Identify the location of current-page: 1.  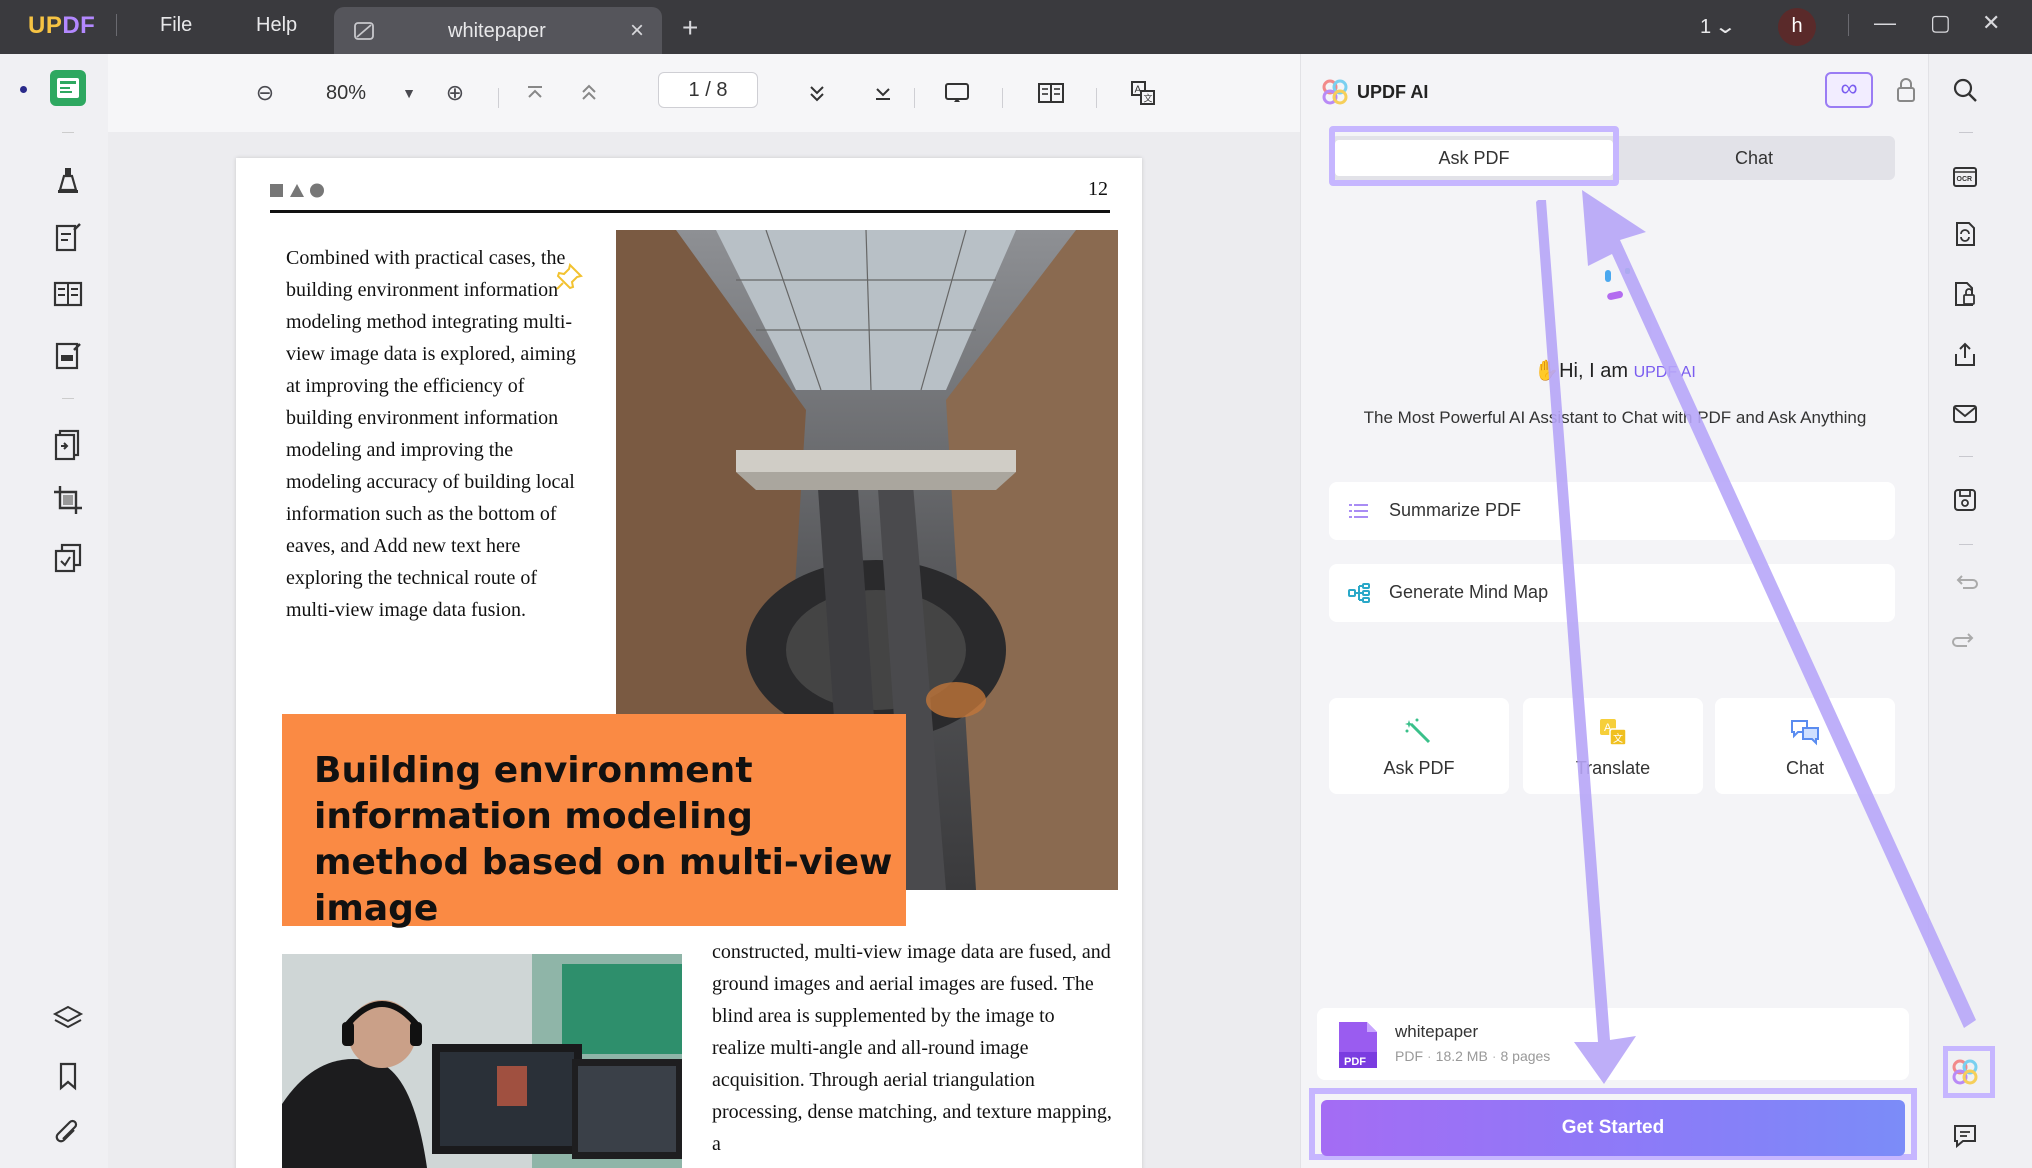
(694, 90).